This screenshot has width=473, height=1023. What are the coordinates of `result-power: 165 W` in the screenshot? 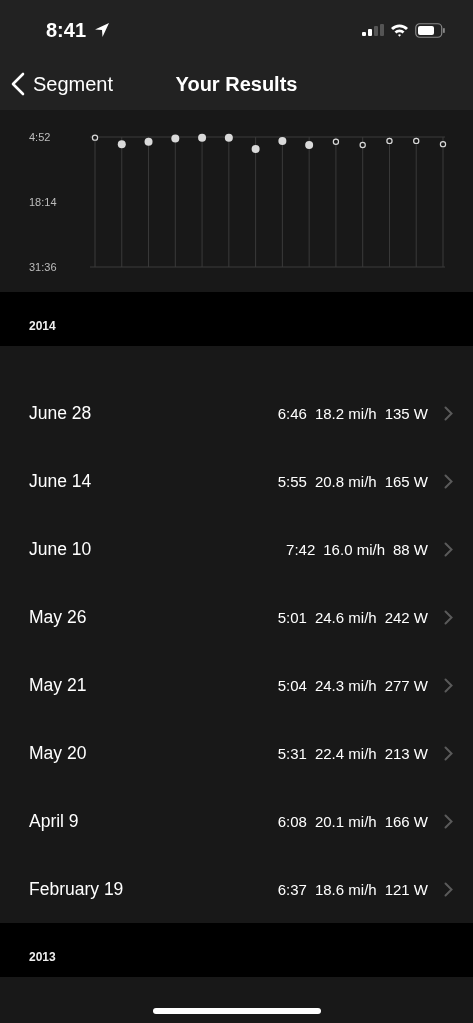 It's located at (406, 481).